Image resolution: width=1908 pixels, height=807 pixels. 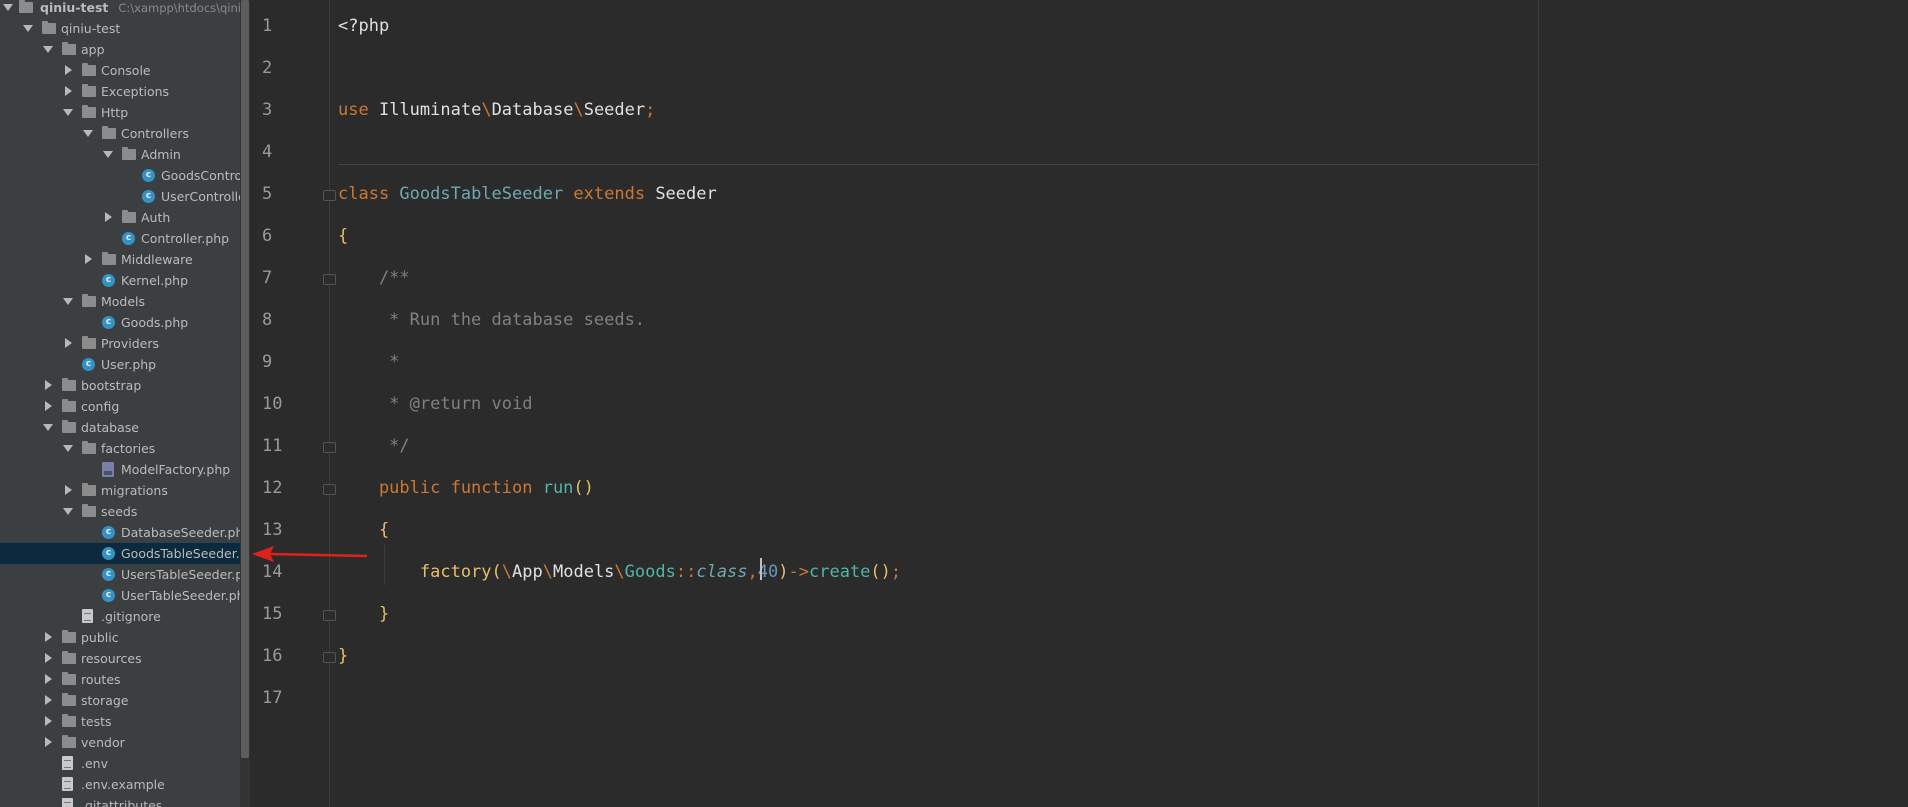 I want to click on tree-item: c GoodsTableSeeder.ph, so click(x=120, y=553).